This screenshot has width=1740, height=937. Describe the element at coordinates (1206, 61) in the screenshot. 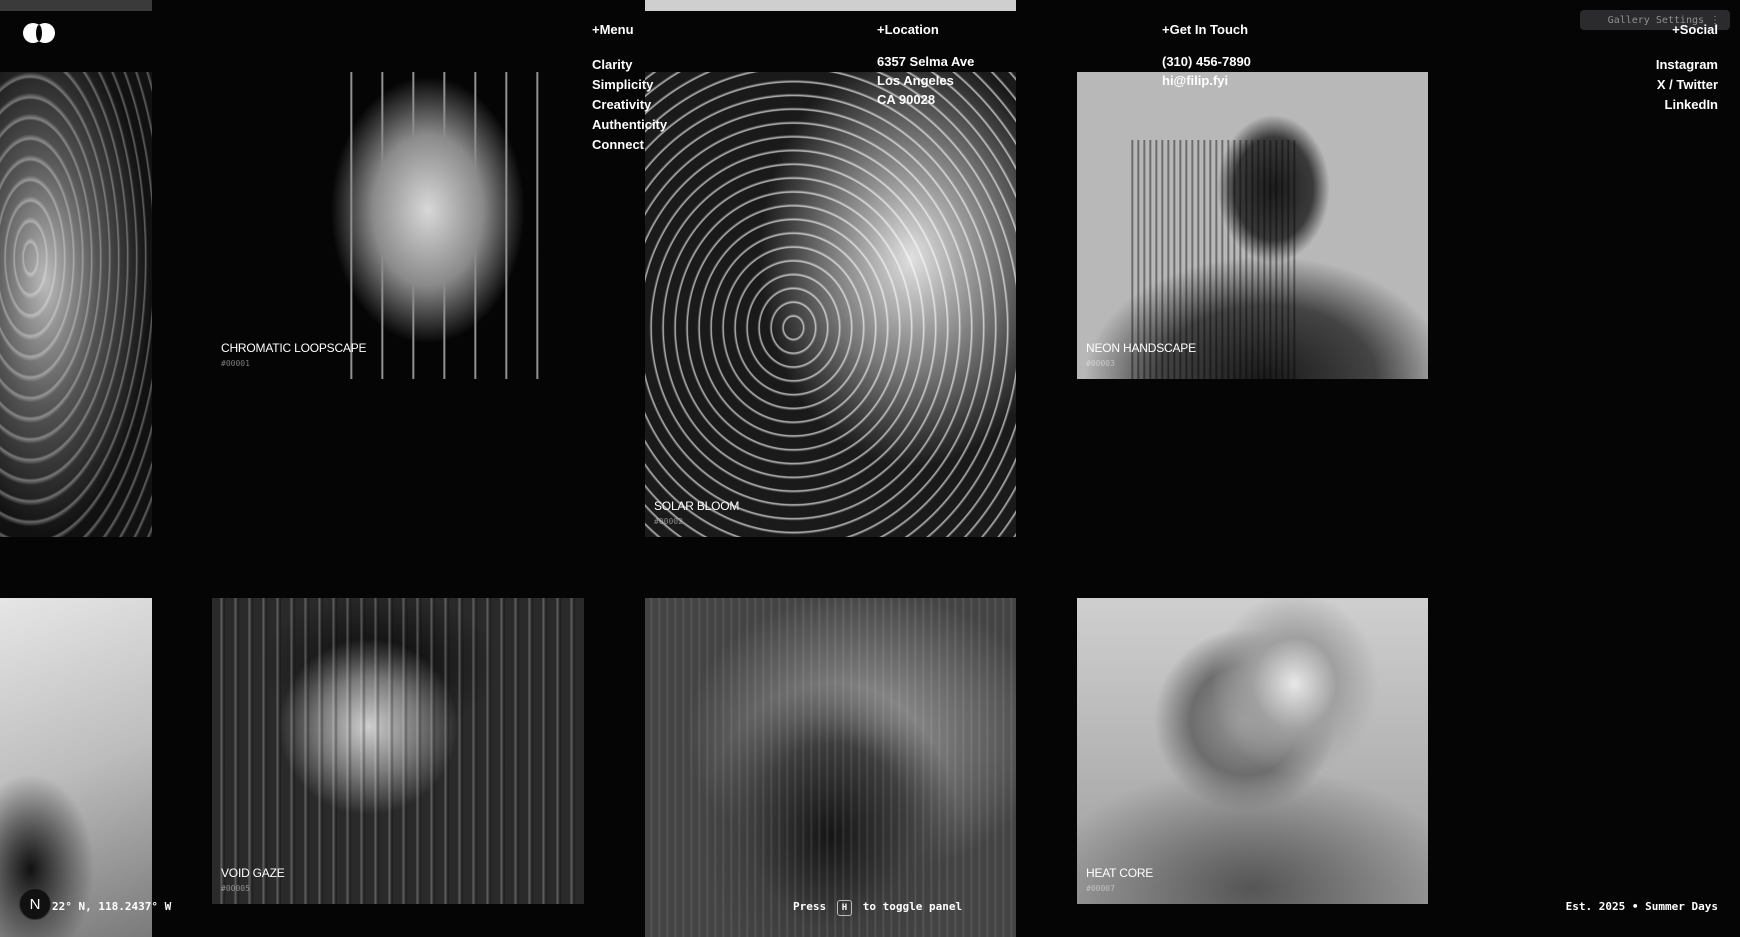

I see `phone-link: (310) 456-7890` at that location.